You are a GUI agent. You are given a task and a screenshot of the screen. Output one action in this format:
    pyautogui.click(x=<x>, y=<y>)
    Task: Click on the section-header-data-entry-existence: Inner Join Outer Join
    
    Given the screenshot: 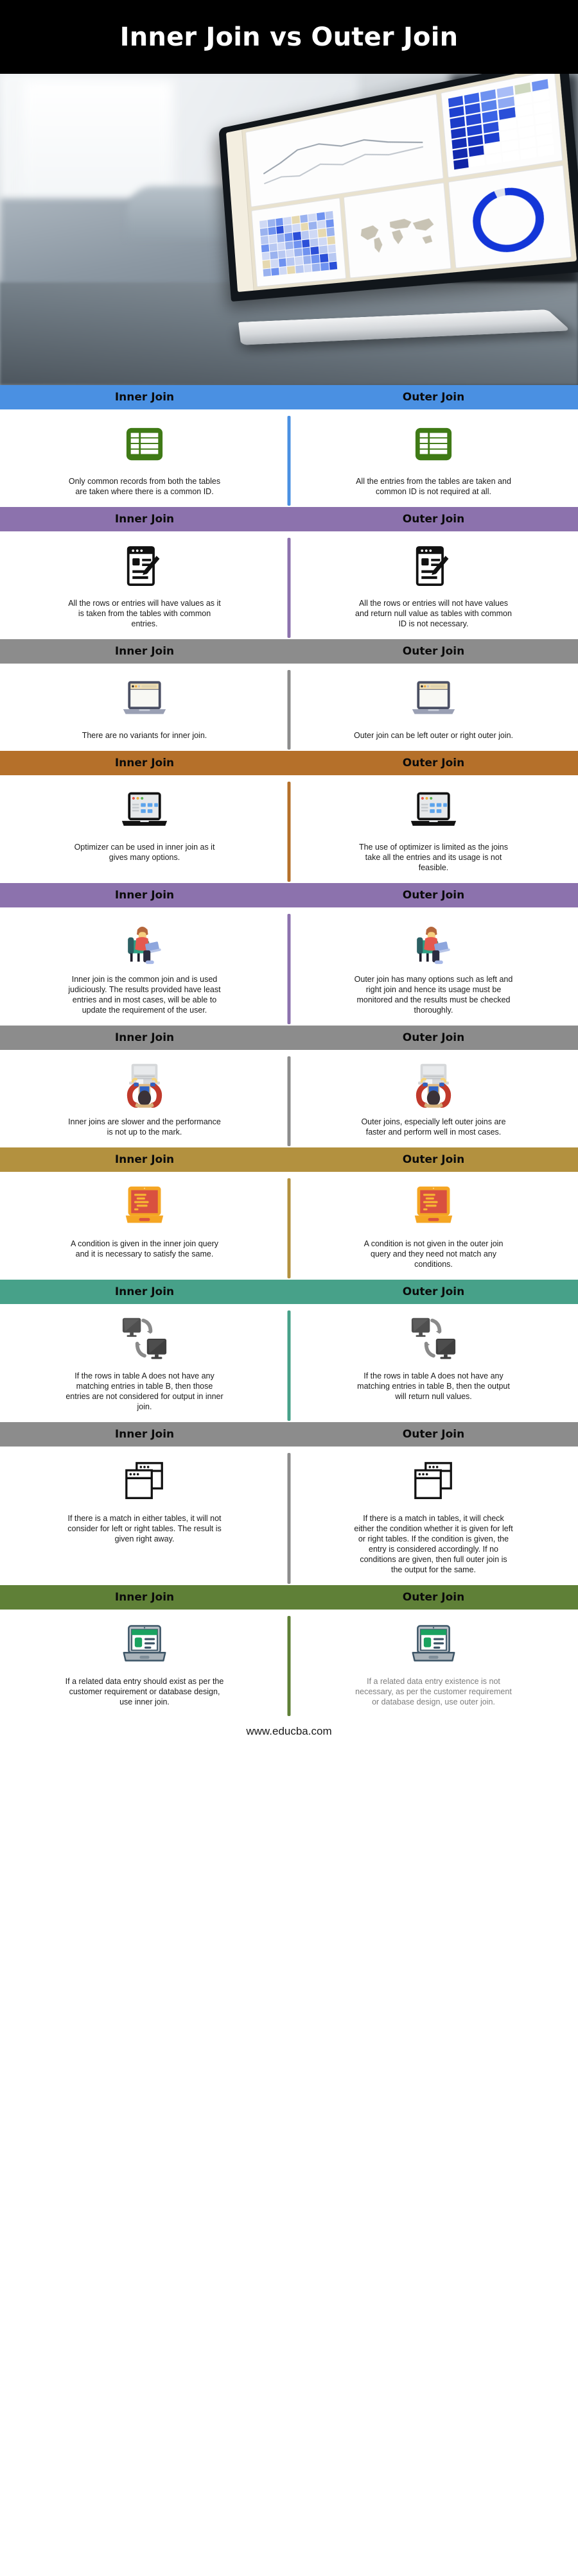 What is the action you would take?
    pyautogui.click(x=289, y=1597)
    